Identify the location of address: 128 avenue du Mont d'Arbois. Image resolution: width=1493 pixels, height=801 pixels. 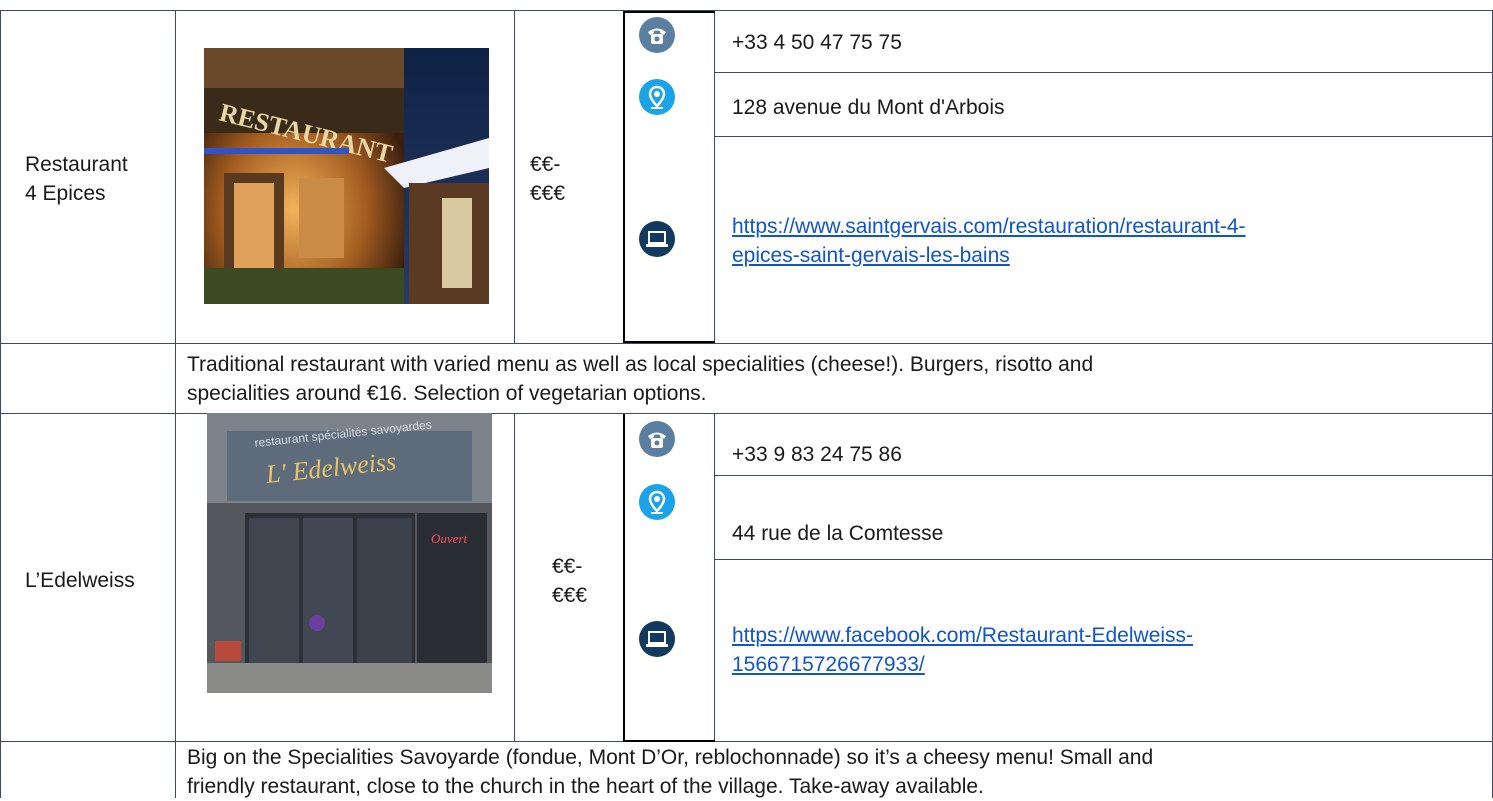
(868, 107).